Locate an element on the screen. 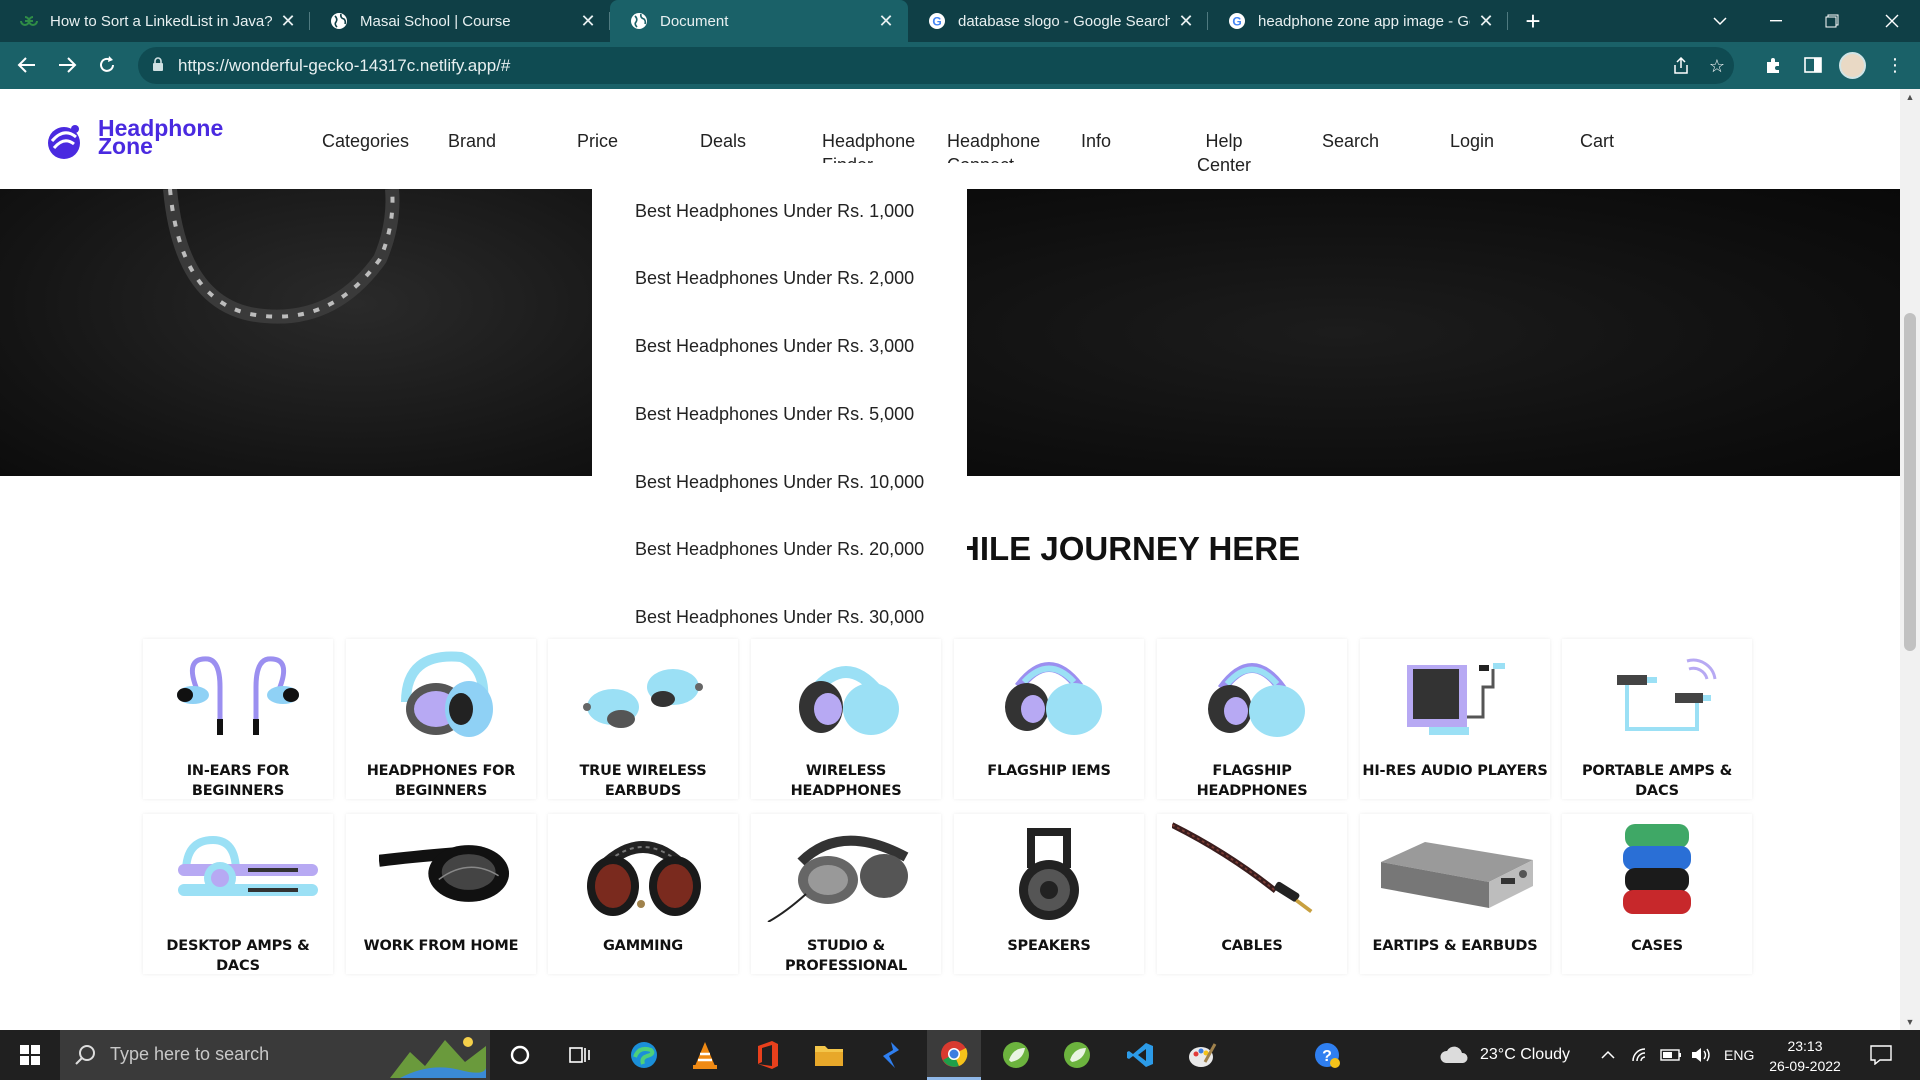 The height and width of the screenshot is (1080, 1920). show-hidden-icons-icon is located at coordinates (1608, 1055).